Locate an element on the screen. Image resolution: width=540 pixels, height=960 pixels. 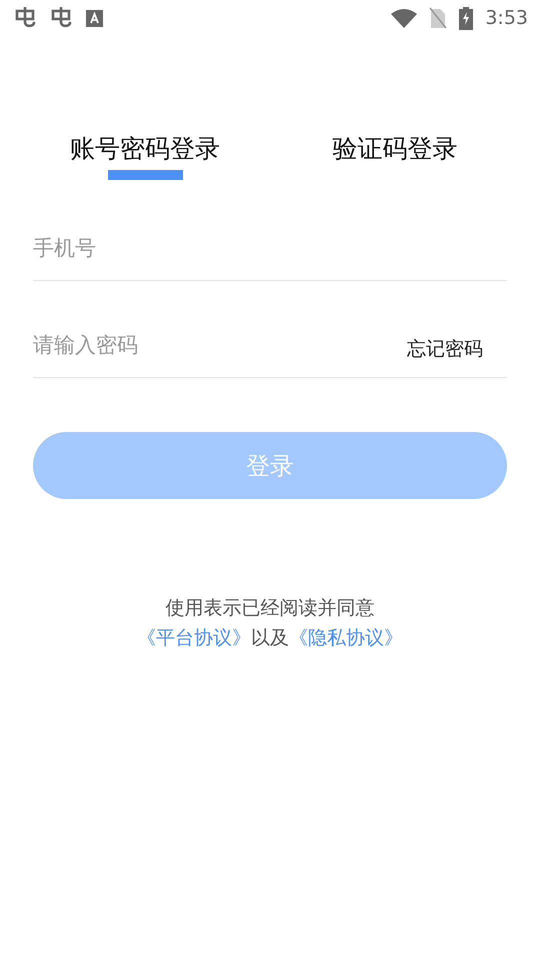
login-tab: 账号密码登录 is located at coordinates (145, 156).